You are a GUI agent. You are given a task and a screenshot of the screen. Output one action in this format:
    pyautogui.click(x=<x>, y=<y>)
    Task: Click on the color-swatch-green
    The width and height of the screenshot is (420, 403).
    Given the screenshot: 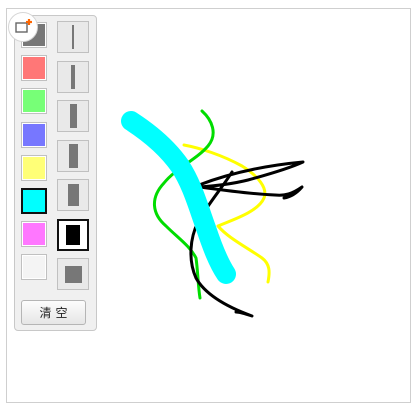 What is the action you would take?
    pyautogui.click(x=34, y=101)
    